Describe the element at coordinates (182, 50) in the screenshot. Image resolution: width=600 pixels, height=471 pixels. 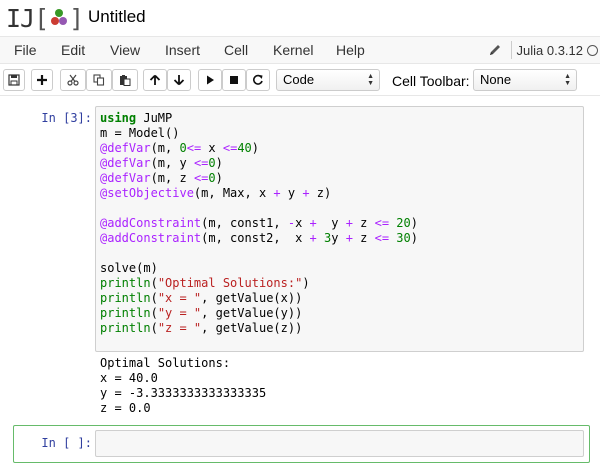
I see `menu-insert: Insert` at that location.